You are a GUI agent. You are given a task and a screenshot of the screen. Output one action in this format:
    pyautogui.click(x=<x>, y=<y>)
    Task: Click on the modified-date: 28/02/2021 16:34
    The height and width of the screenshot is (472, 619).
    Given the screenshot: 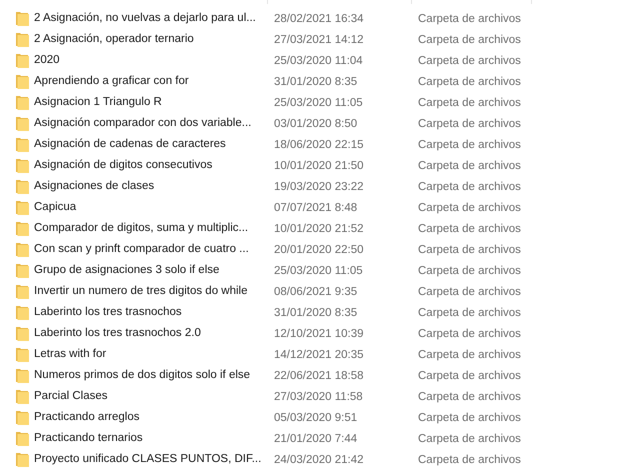 What is the action you would take?
    pyautogui.click(x=319, y=18)
    